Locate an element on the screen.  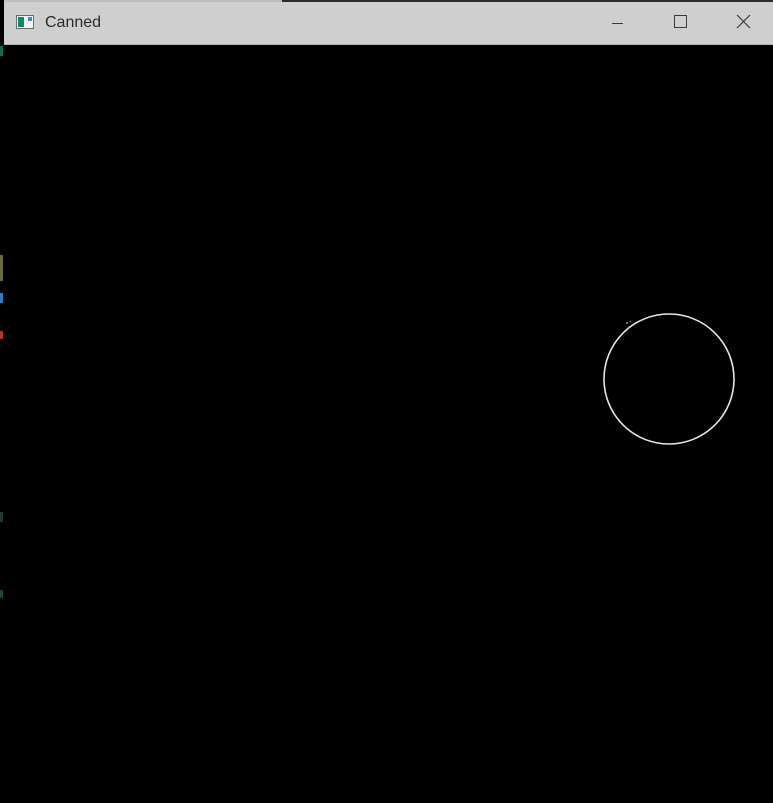
close-icon is located at coordinates (743, 21).